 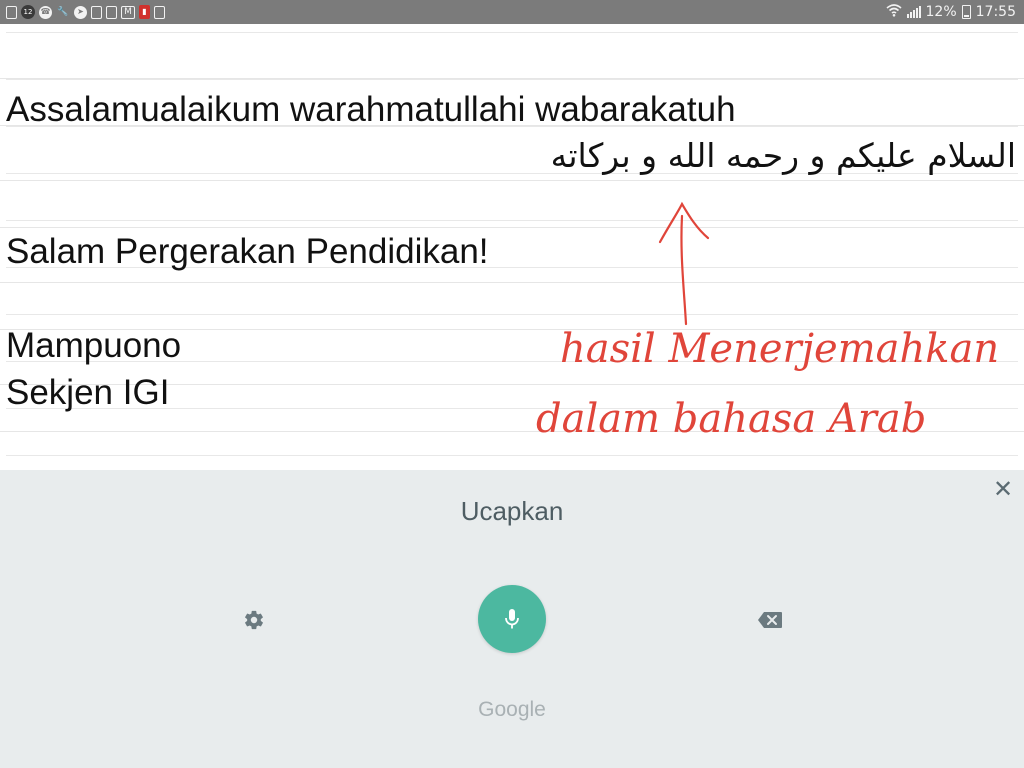 I want to click on notification-count-icon: 12, so click(x=28, y=12).